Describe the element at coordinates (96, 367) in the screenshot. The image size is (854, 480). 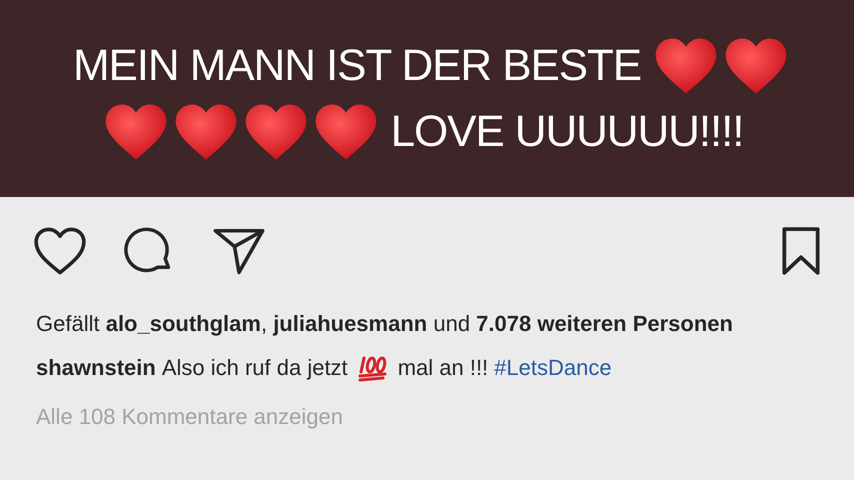
I see `username-link: shawnstein` at that location.